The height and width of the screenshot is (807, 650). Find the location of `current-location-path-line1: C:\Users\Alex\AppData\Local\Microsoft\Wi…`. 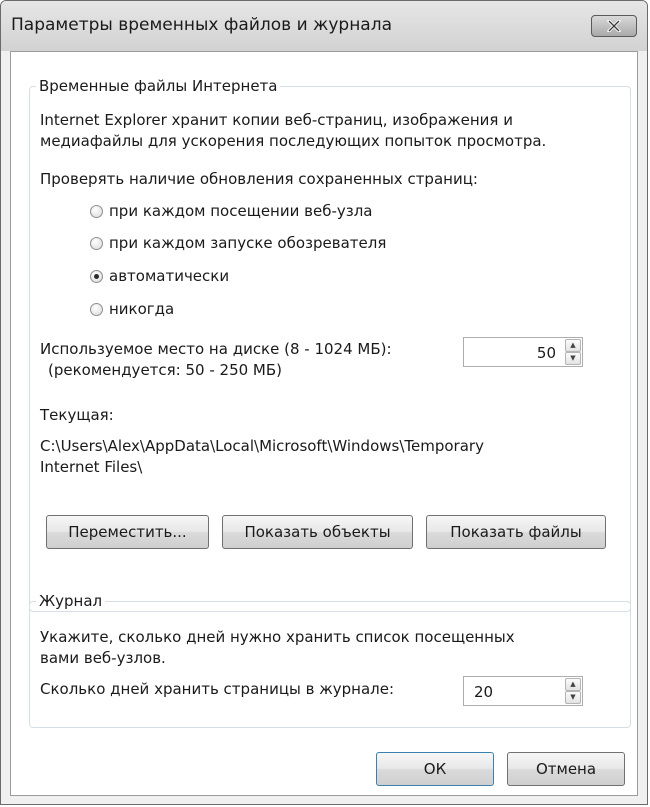

current-location-path-line1: C:\Users\Alex\AppData\Local\Microsoft\Wi… is located at coordinates (262, 446).